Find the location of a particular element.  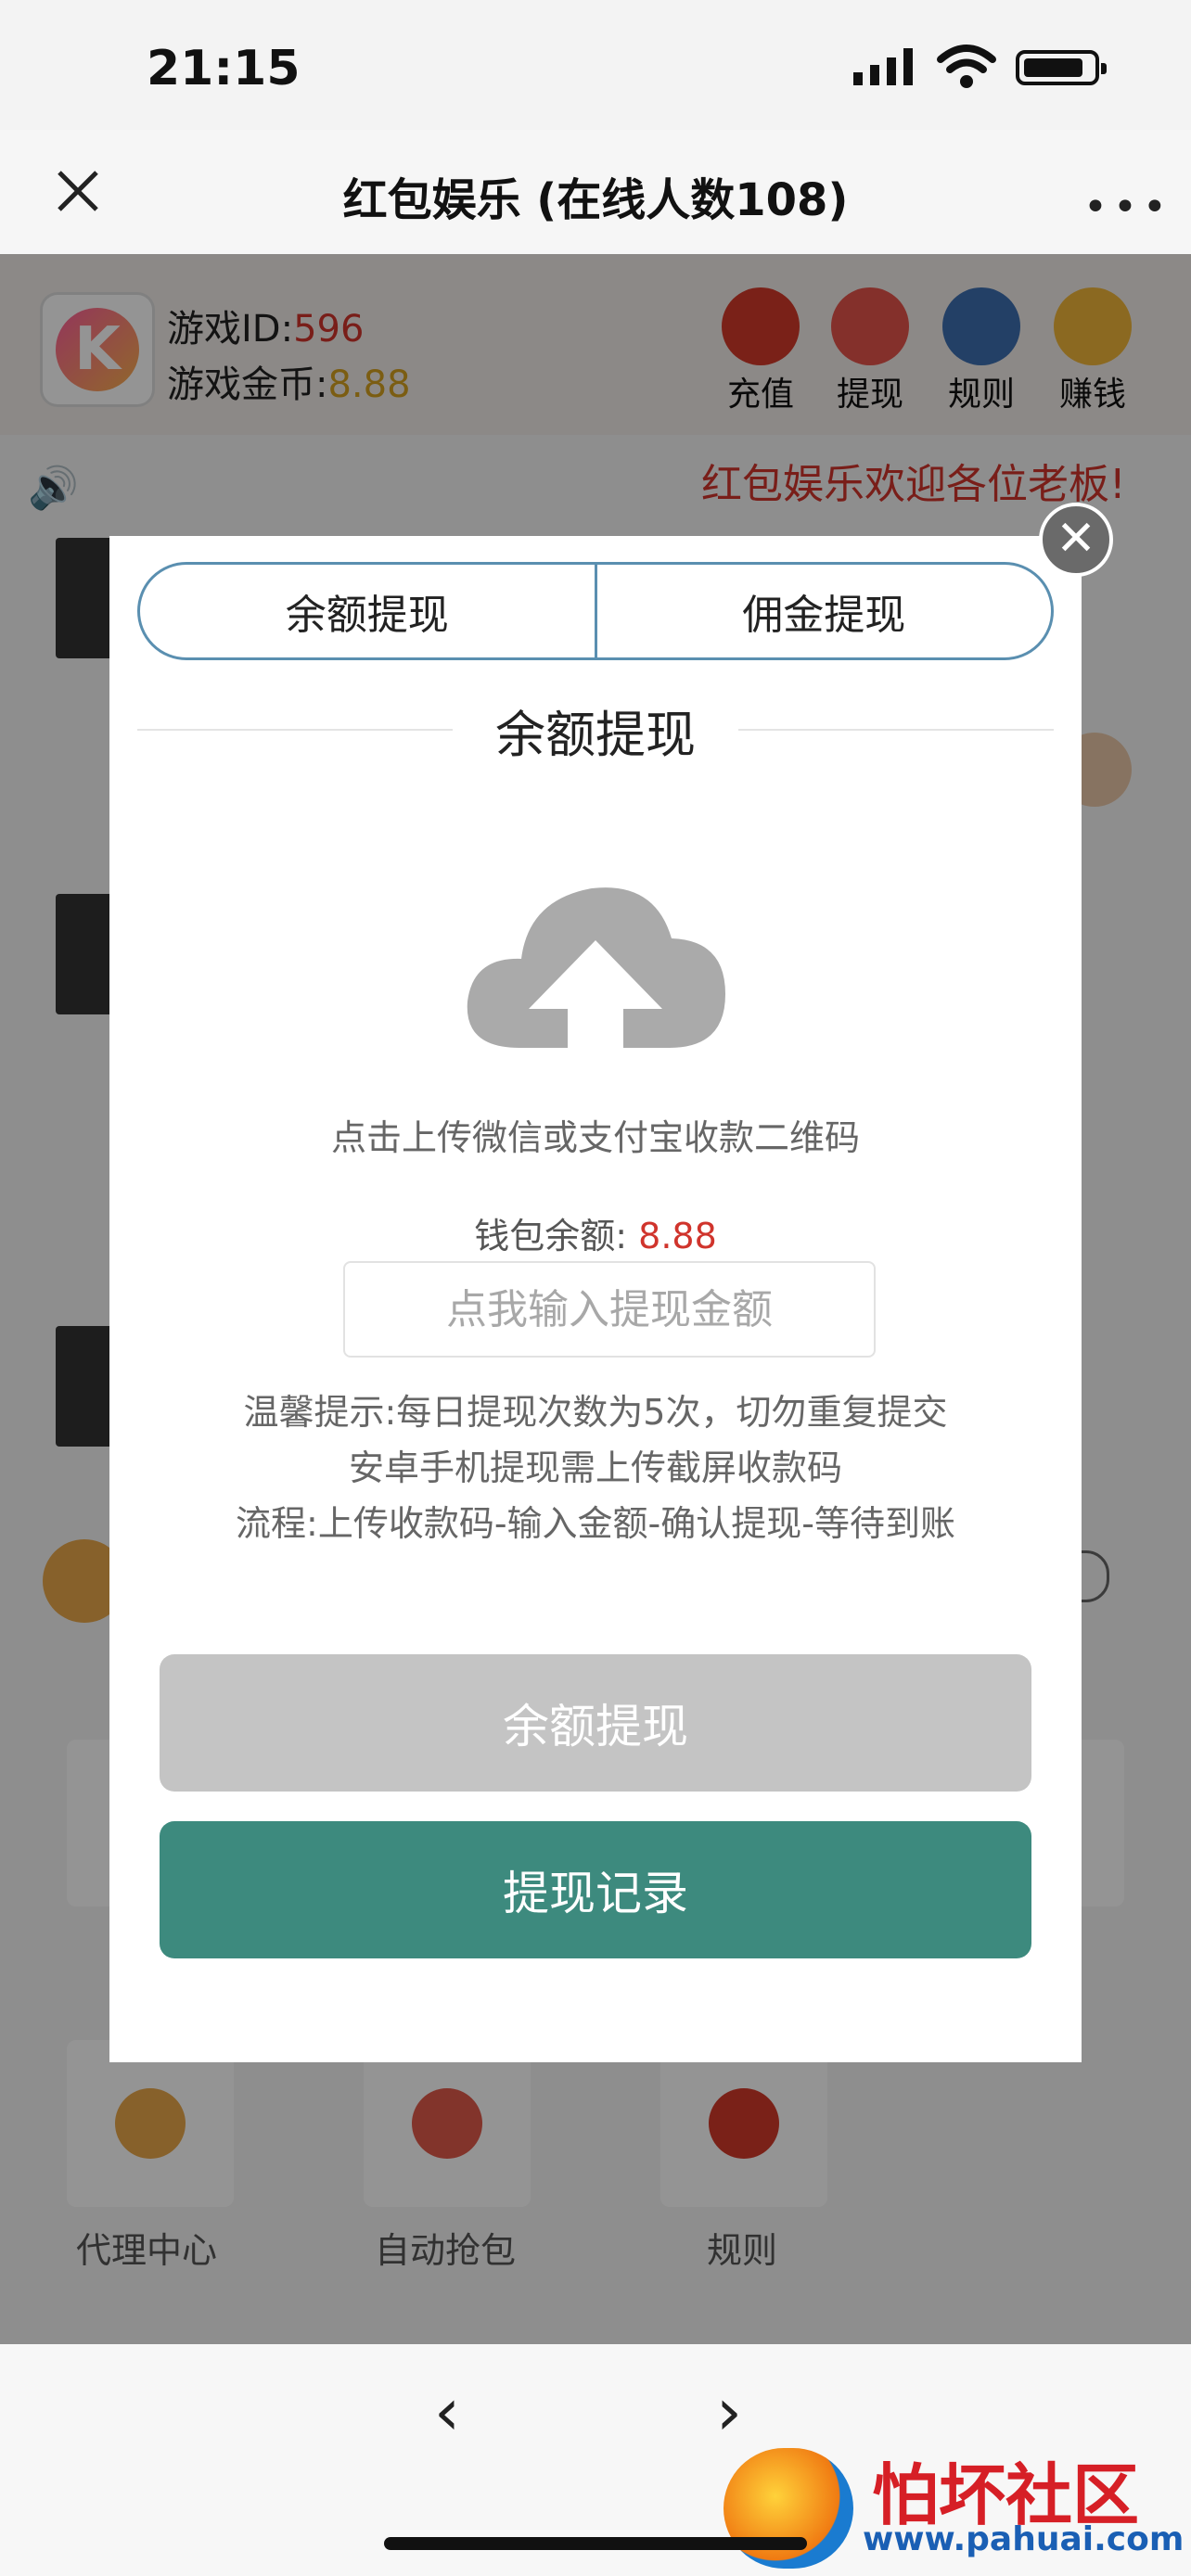

more-icon: ••• is located at coordinates (1127, 207).